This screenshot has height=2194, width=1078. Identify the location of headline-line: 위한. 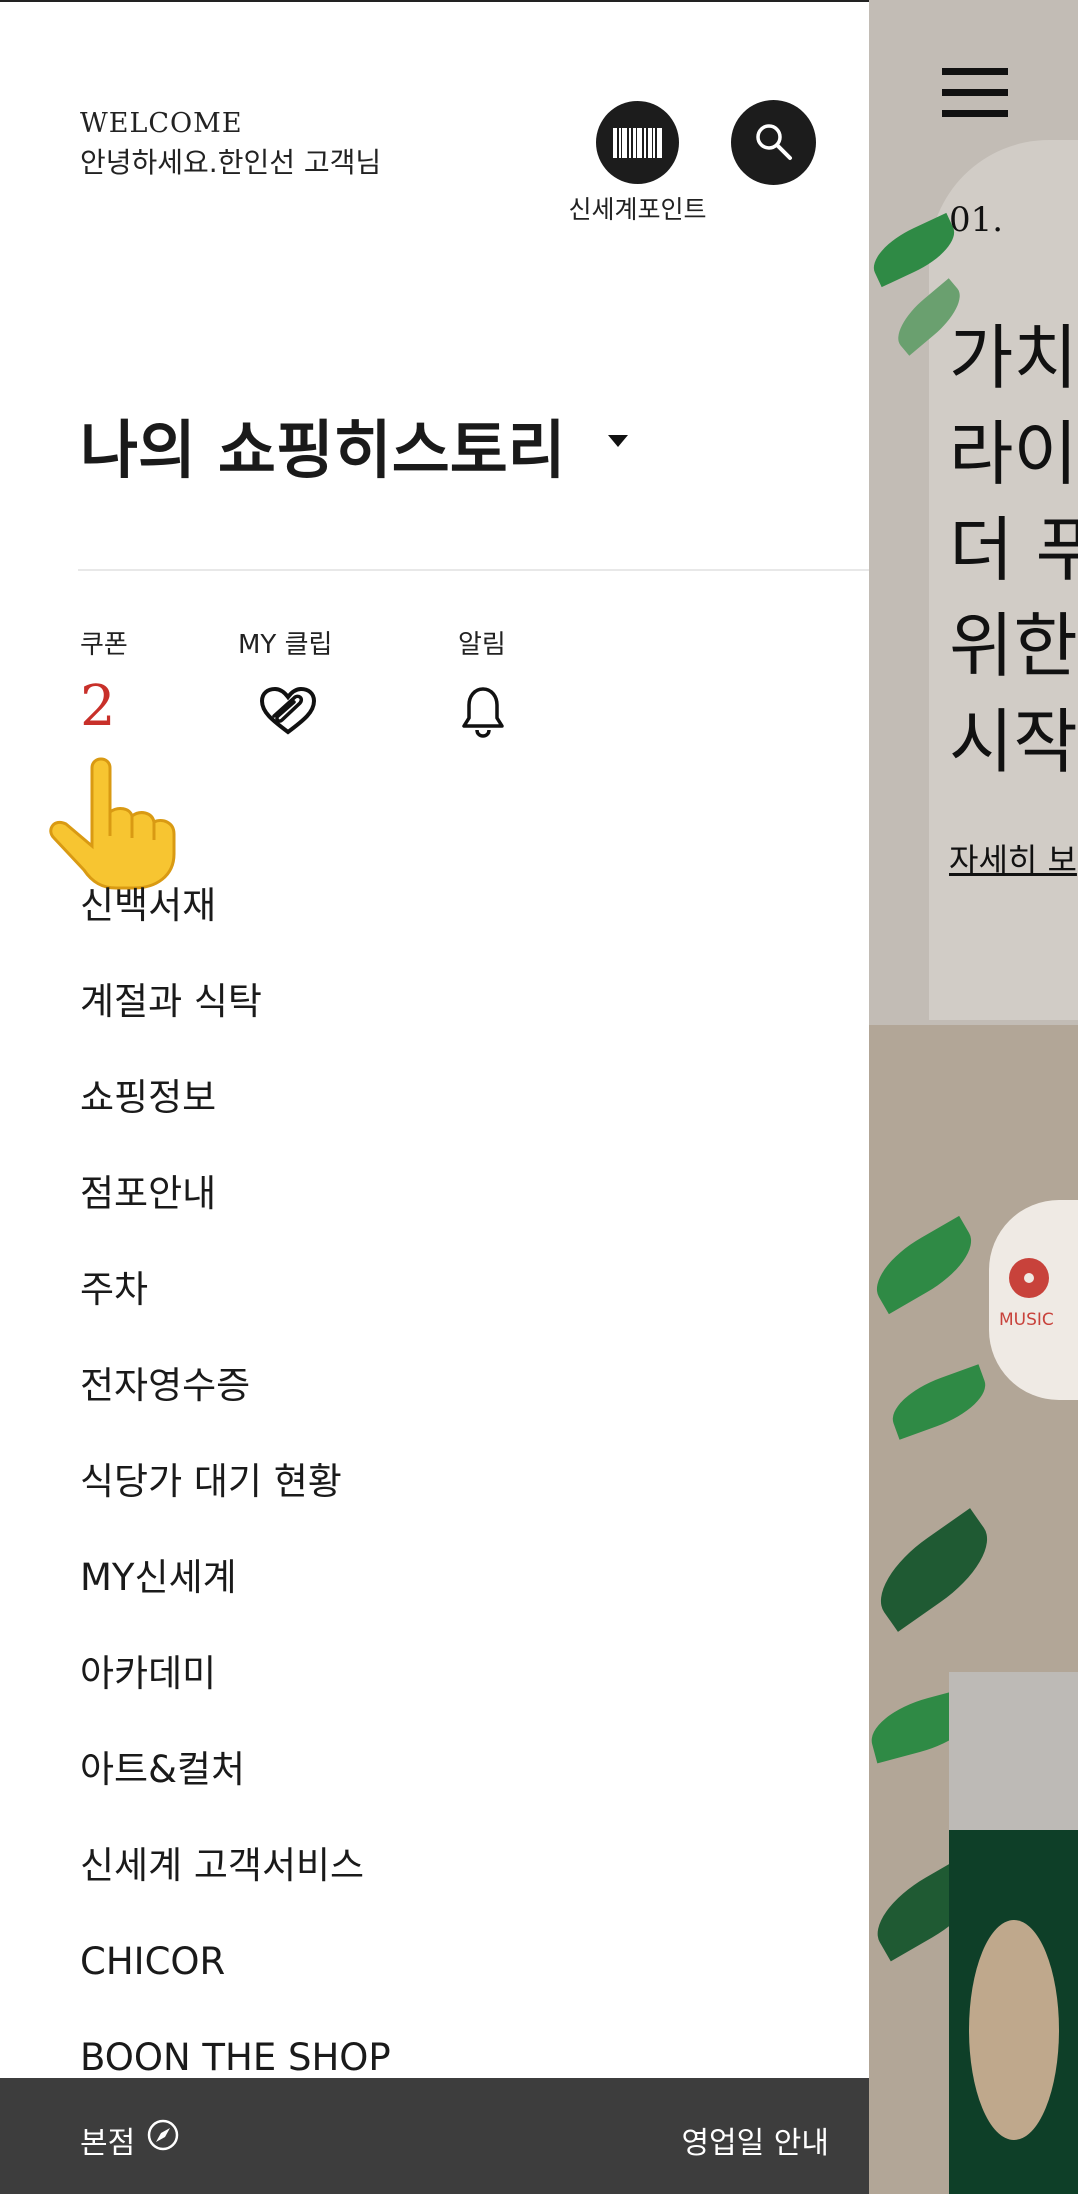
(1013, 646).